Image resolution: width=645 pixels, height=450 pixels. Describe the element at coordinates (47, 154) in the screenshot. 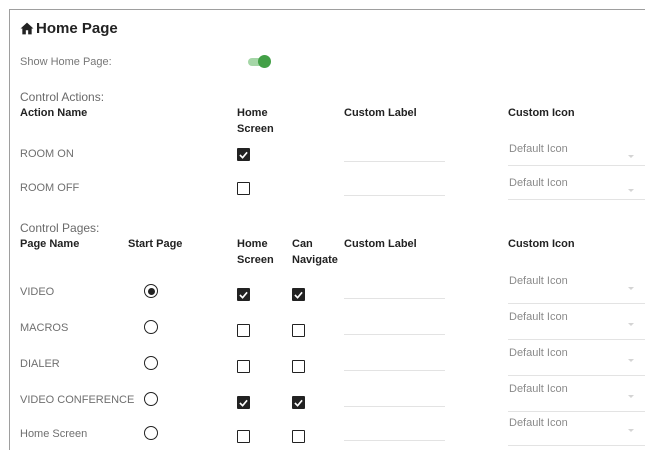

I see `action-name: ROOM ON` at that location.